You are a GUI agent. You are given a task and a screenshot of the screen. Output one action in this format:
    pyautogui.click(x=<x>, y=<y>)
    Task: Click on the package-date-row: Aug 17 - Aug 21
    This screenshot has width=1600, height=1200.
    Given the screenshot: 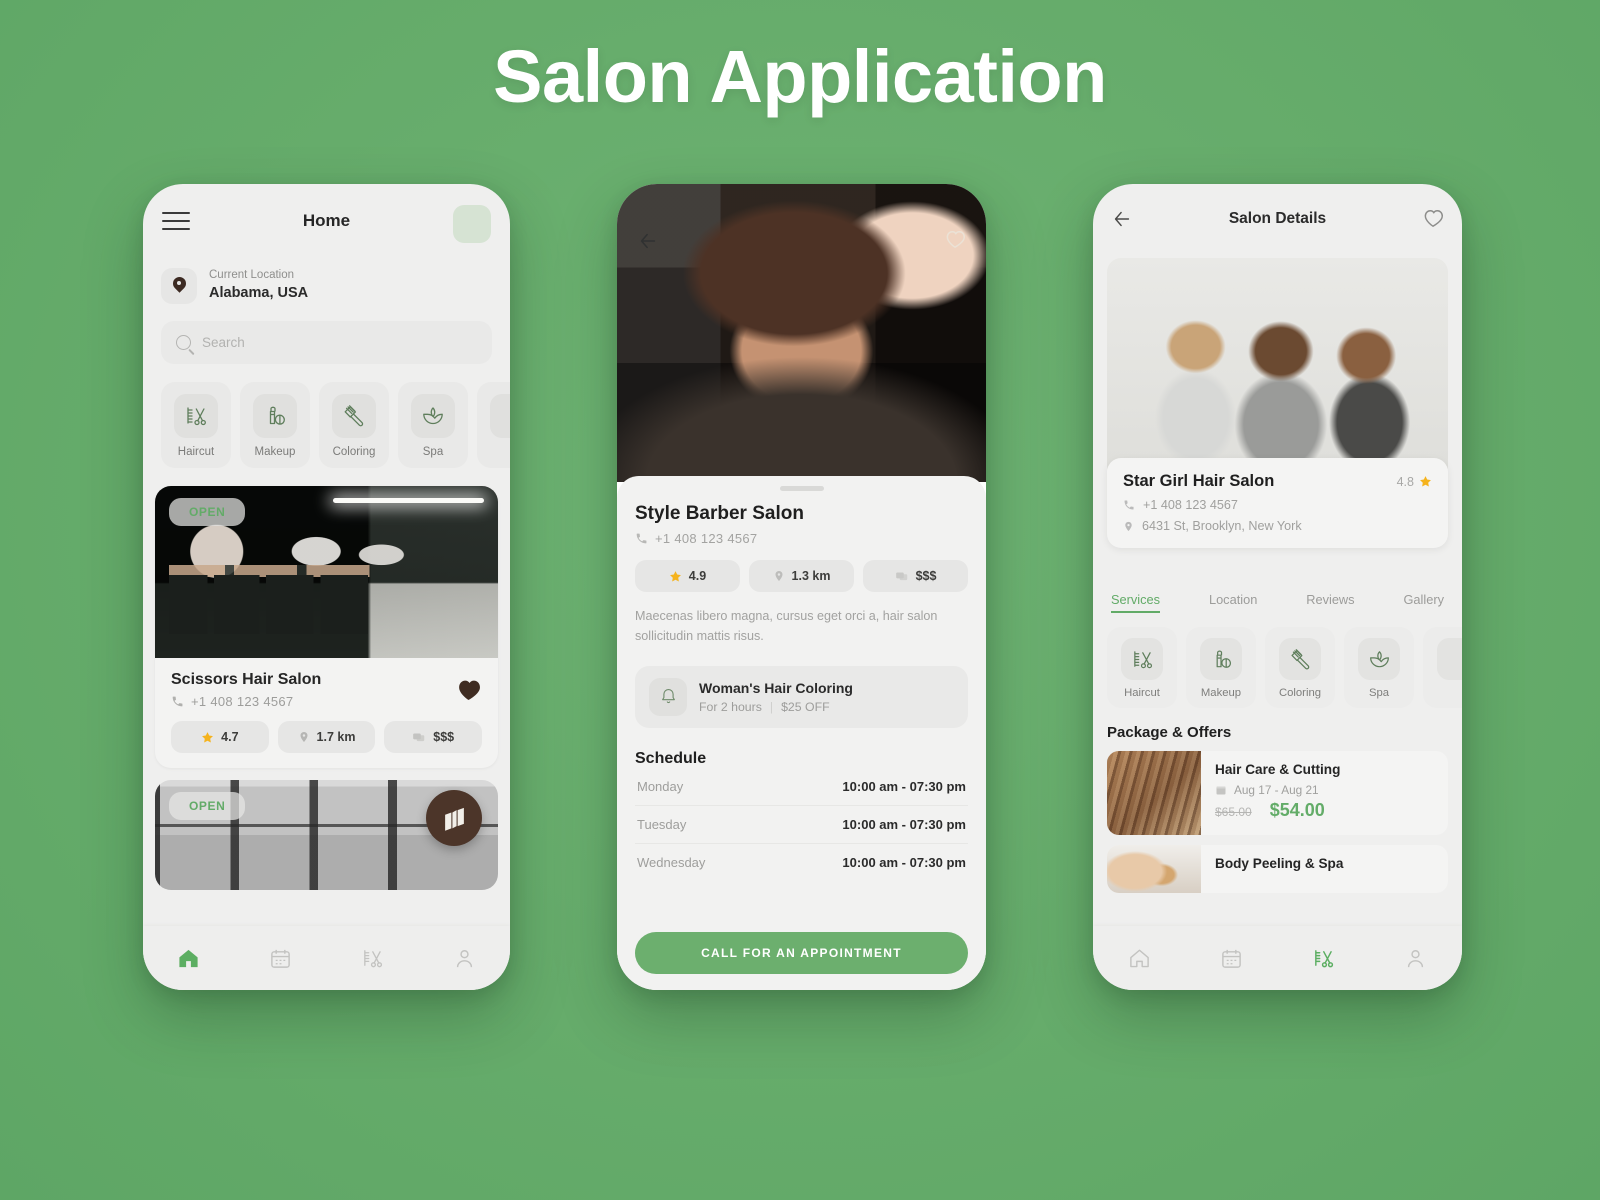 What is the action you would take?
    pyautogui.click(x=1324, y=790)
    